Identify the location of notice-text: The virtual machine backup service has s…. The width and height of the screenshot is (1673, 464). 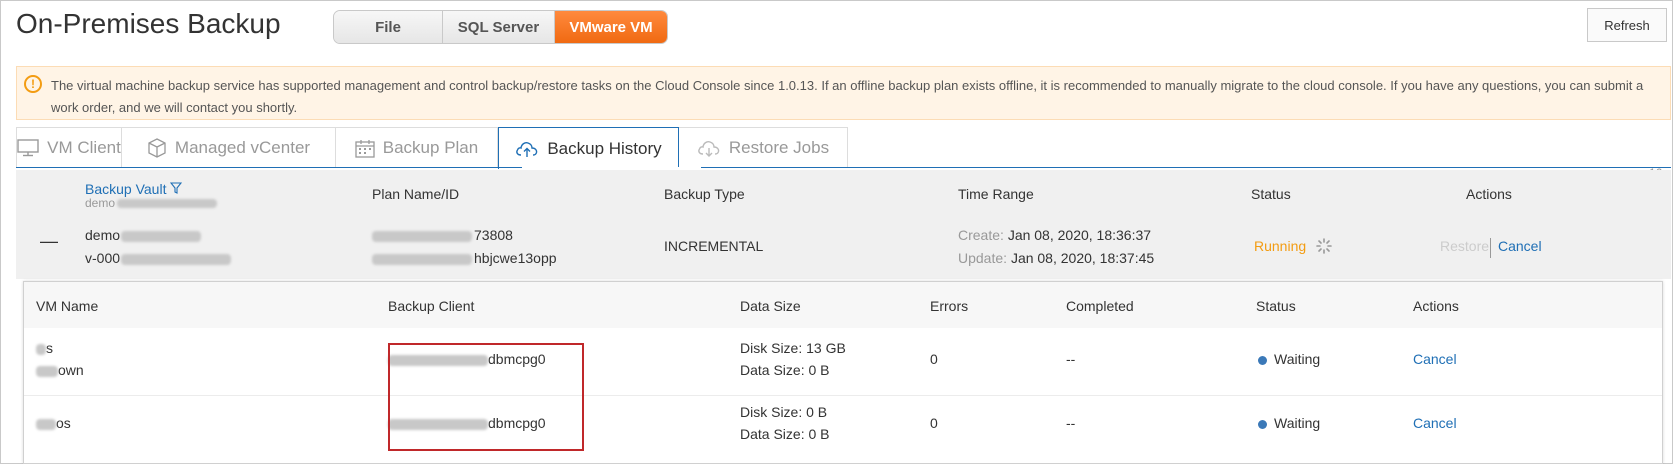
(847, 96).